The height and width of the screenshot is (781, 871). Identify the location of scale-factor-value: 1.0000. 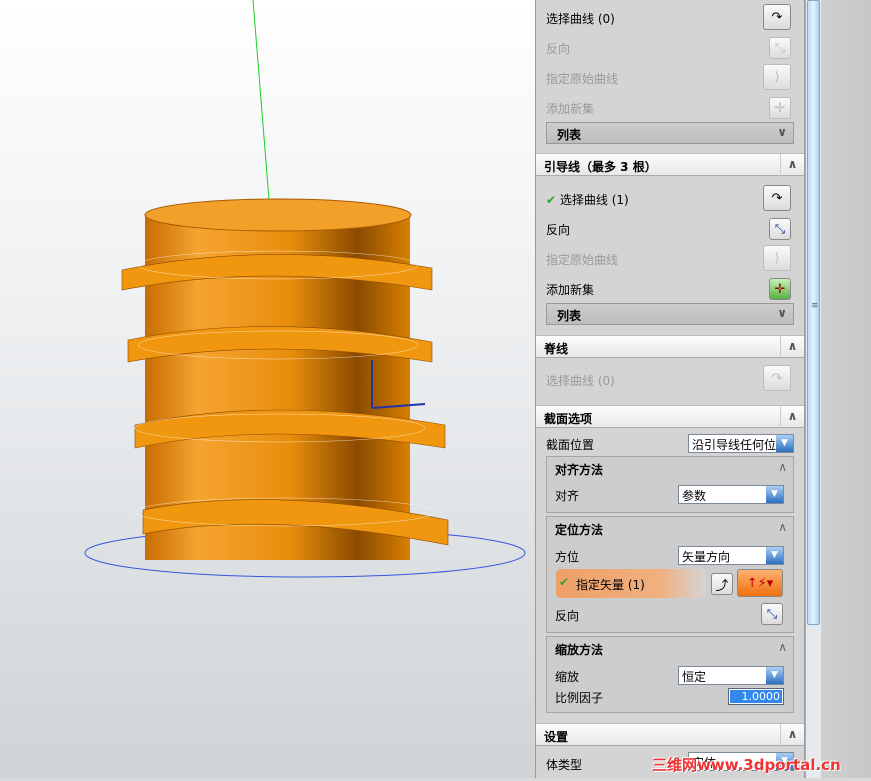
(756, 696).